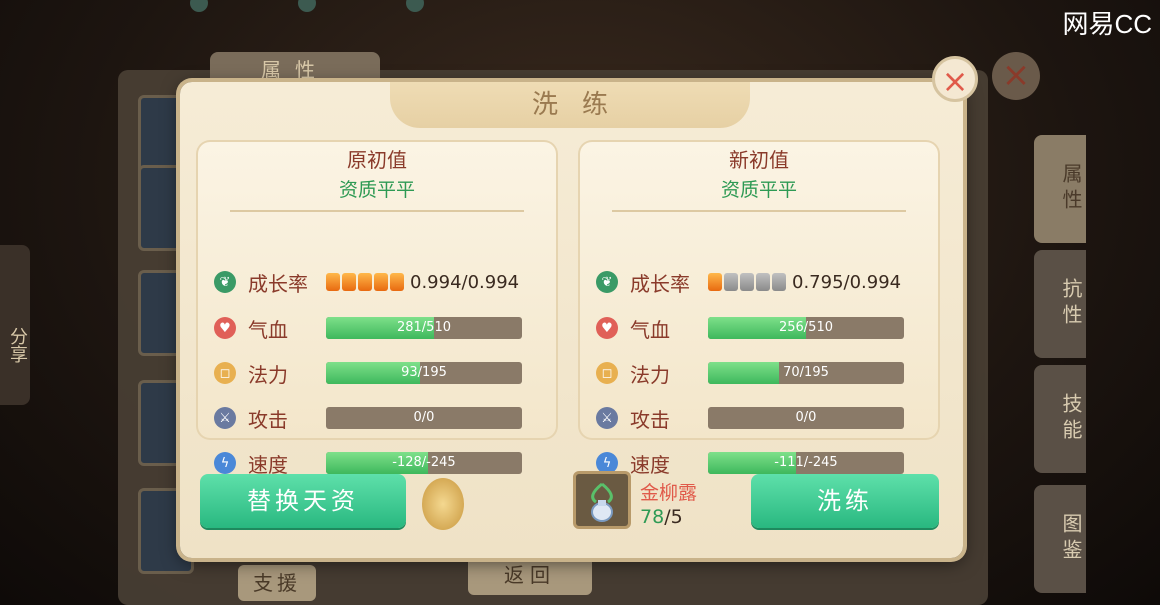 This screenshot has height=605, width=1160. I want to click on stat-bar: -128/-245, so click(424, 463).